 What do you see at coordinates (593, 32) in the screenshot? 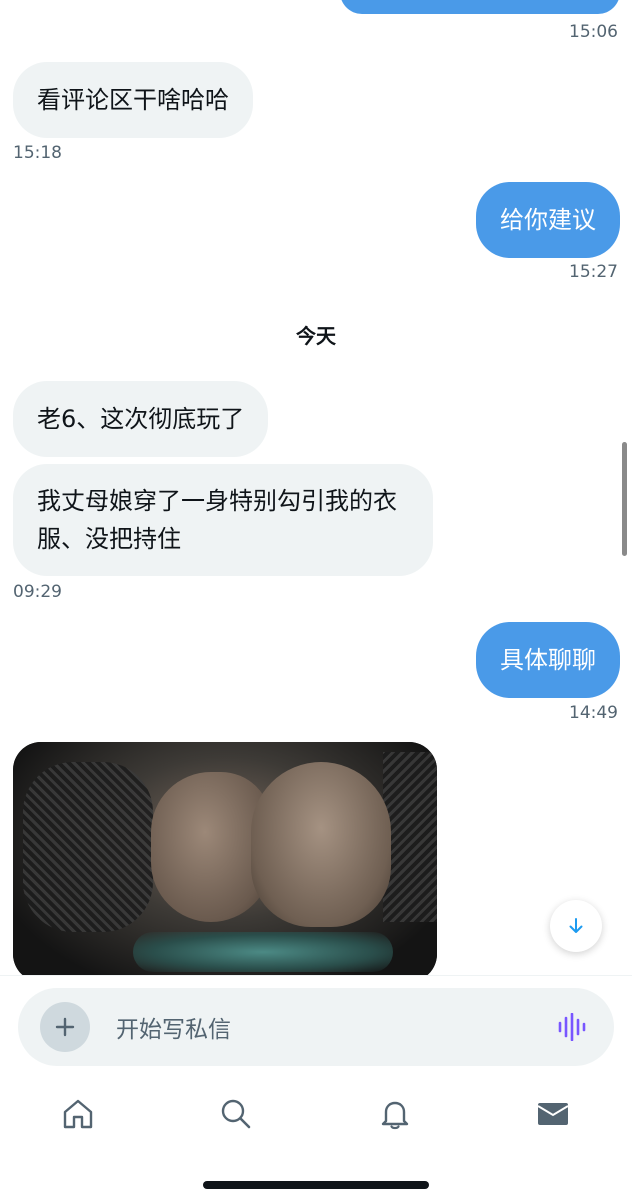
I see `message-timestamp: 15:06` at bounding box center [593, 32].